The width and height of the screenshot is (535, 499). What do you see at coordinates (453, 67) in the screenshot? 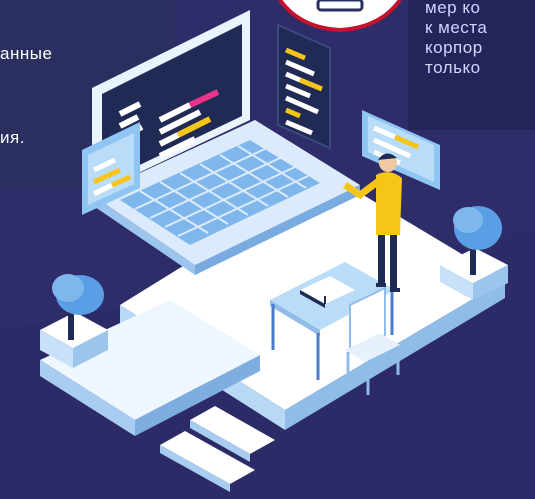
I see `right-text-line-4: только` at bounding box center [453, 67].